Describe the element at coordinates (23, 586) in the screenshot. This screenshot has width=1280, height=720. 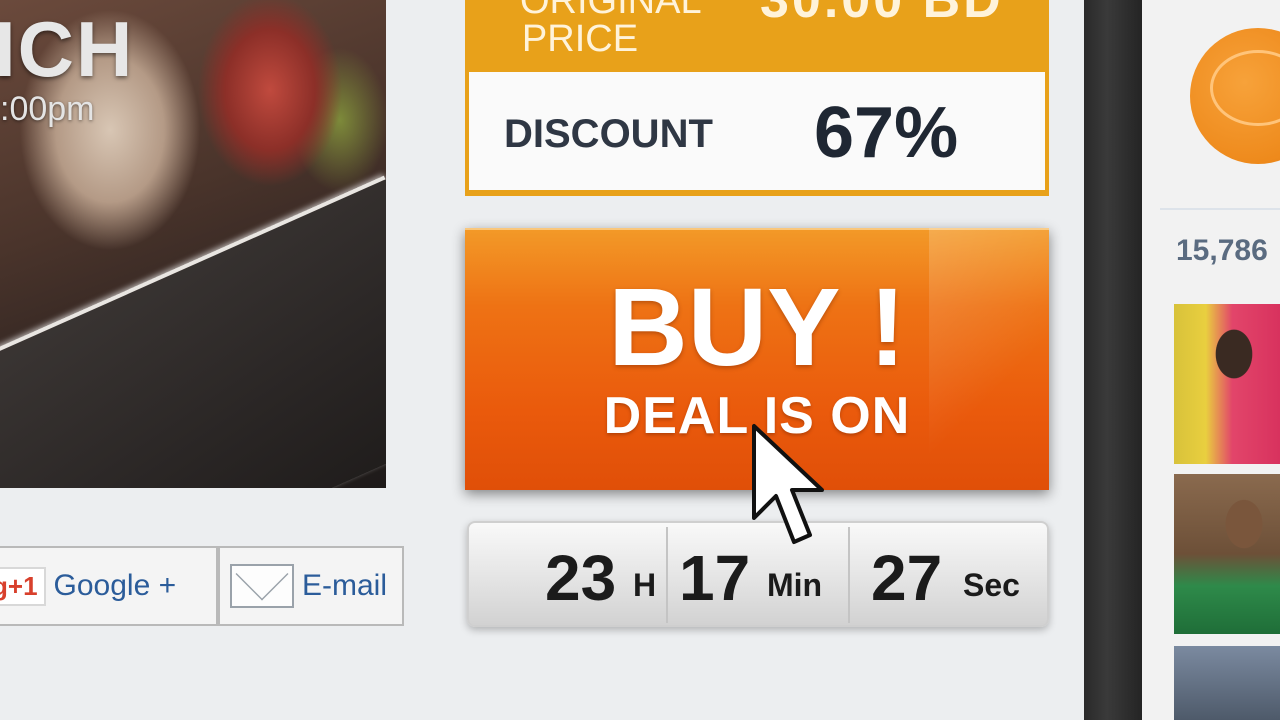
I see `gplus-icon: g+1` at that location.